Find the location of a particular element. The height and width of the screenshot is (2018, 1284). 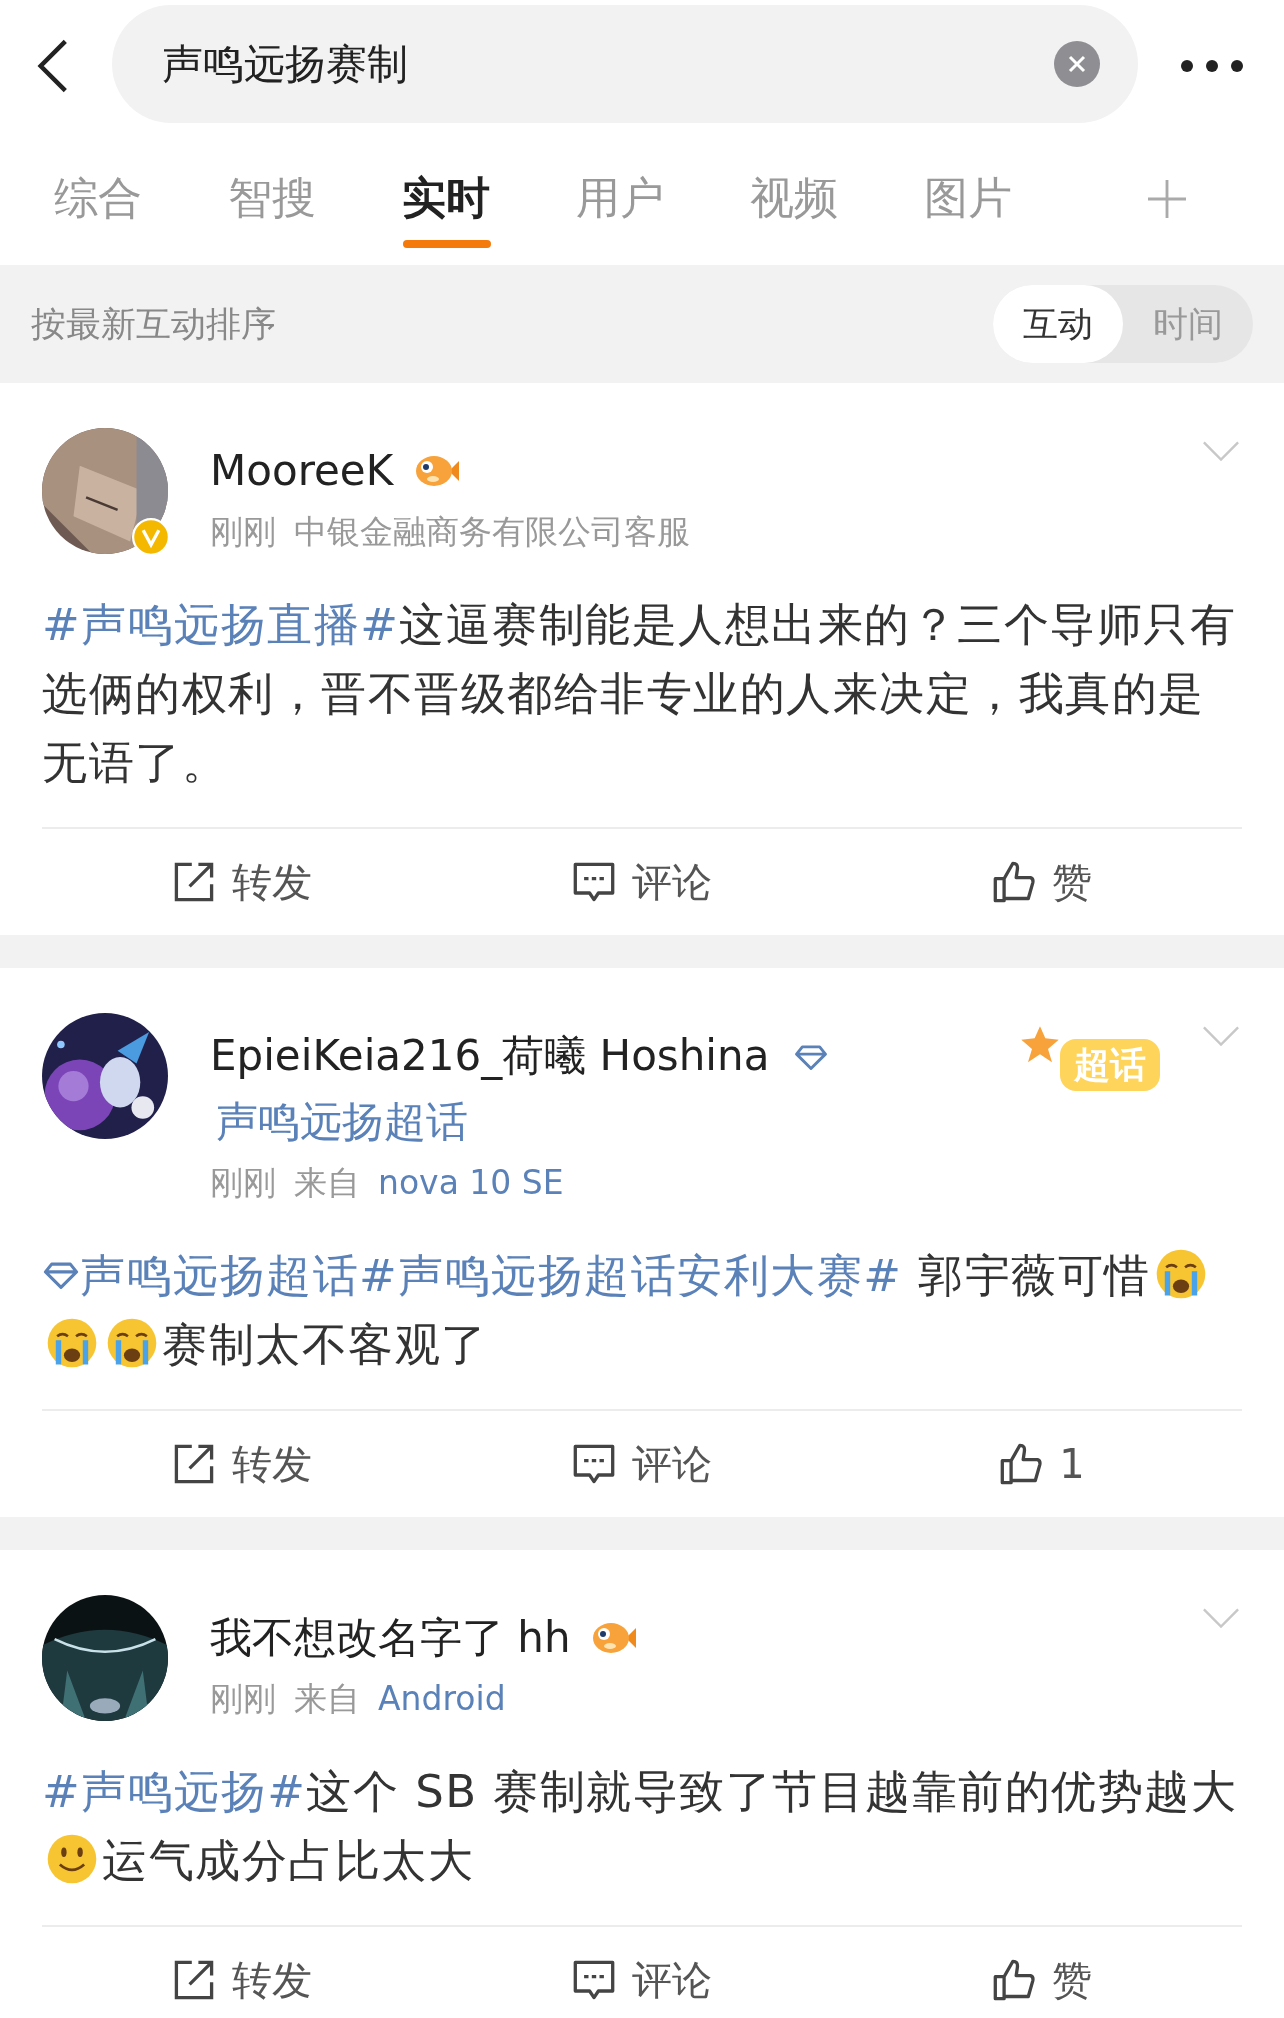

more-icon is located at coordinates (1212, 66).